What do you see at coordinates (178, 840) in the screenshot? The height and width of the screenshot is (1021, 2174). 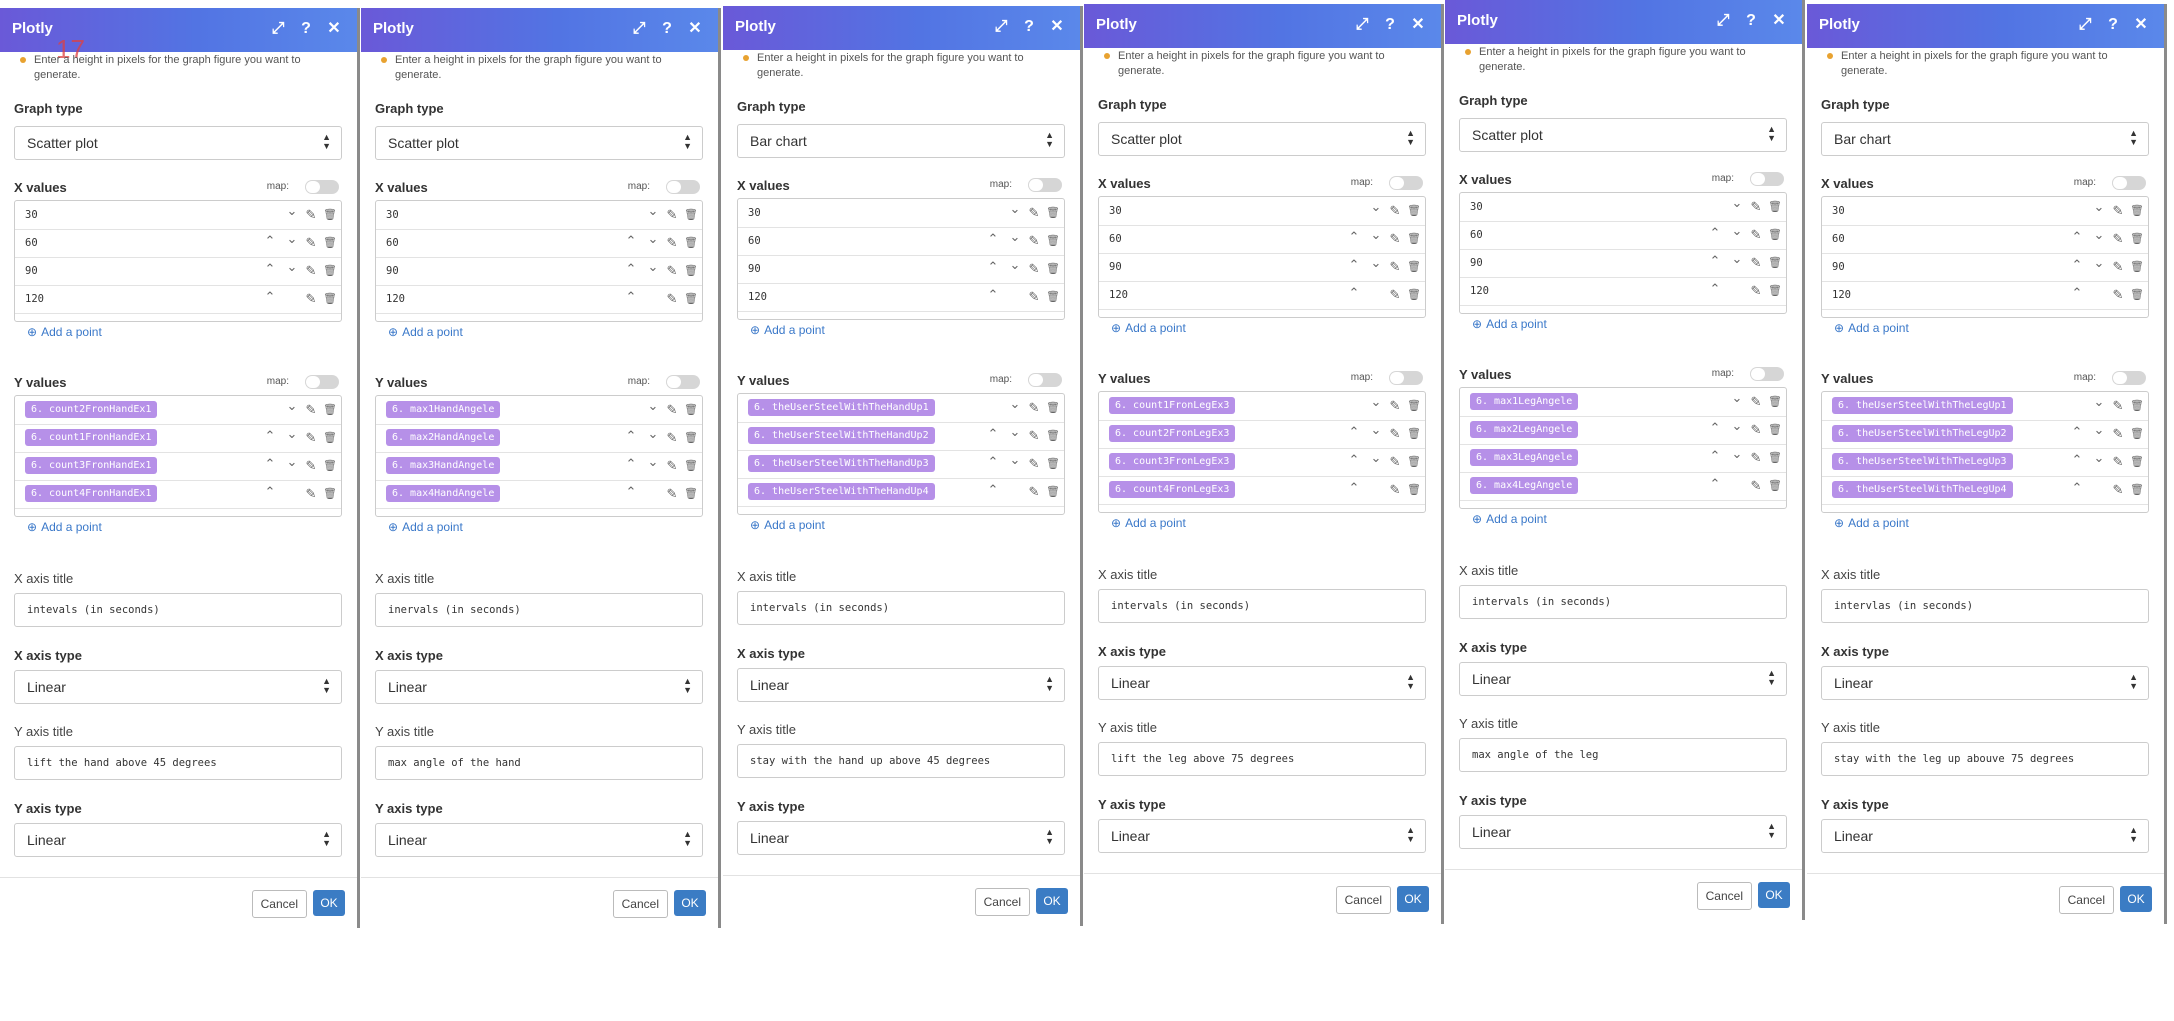 I see `y-axis-type-select: Linear ▲ ▼` at bounding box center [178, 840].